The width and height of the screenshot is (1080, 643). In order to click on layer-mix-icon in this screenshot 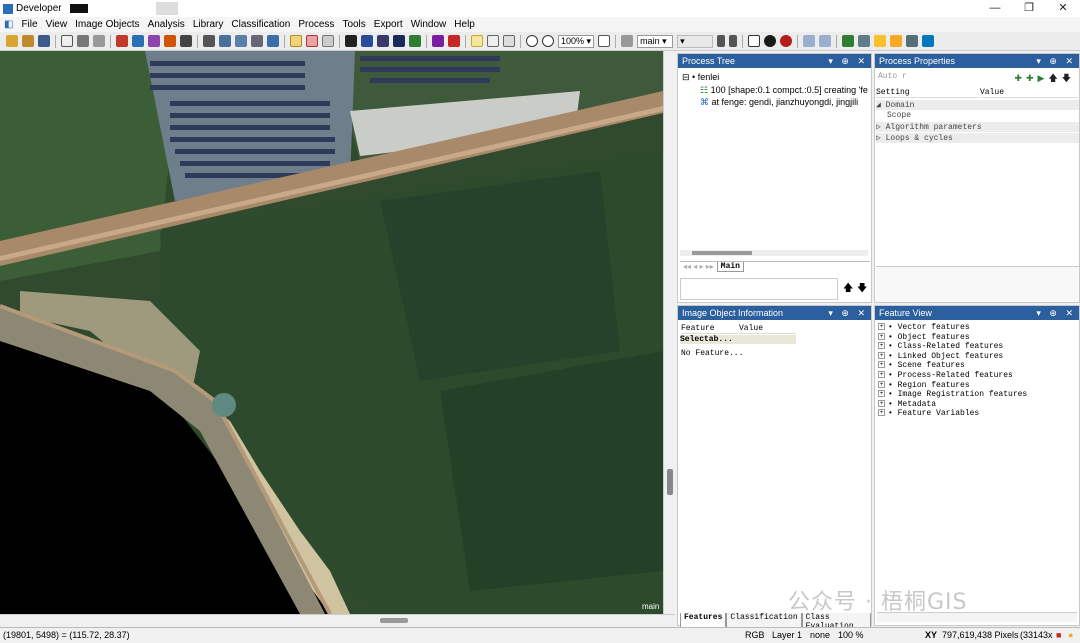, I will do `click(209, 41)`.